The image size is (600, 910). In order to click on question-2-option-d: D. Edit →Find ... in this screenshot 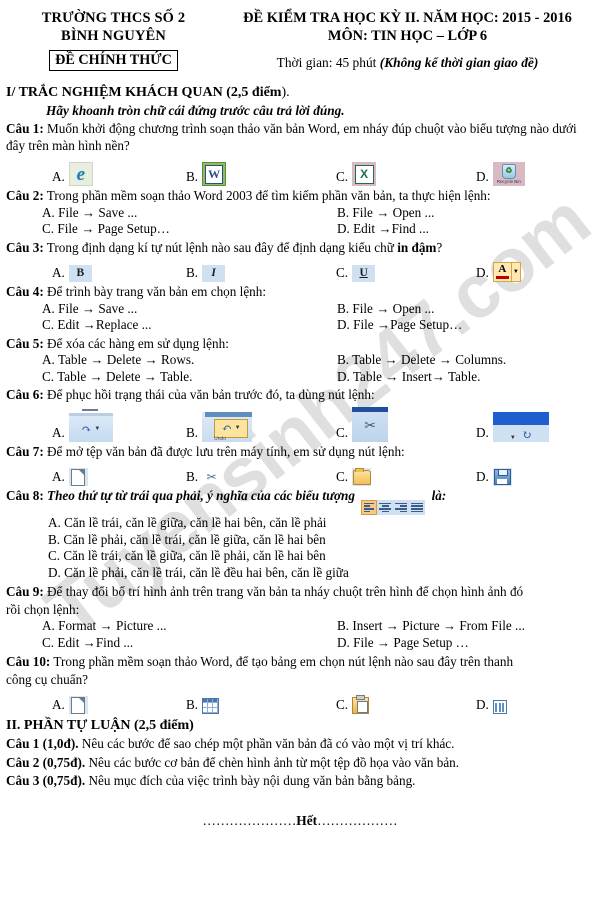, I will do `click(465, 229)`.